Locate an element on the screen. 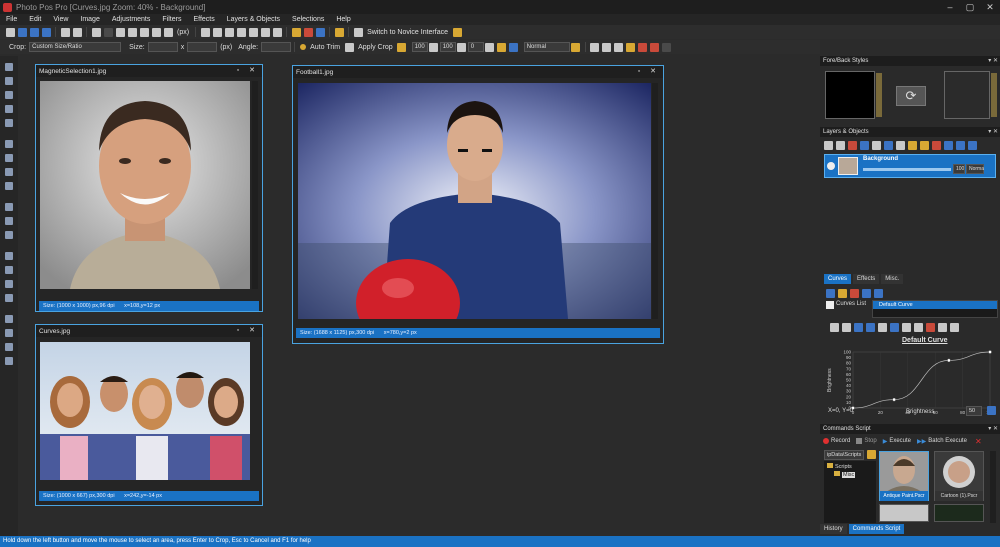  undo-icon is located at coordinates (65, 32).